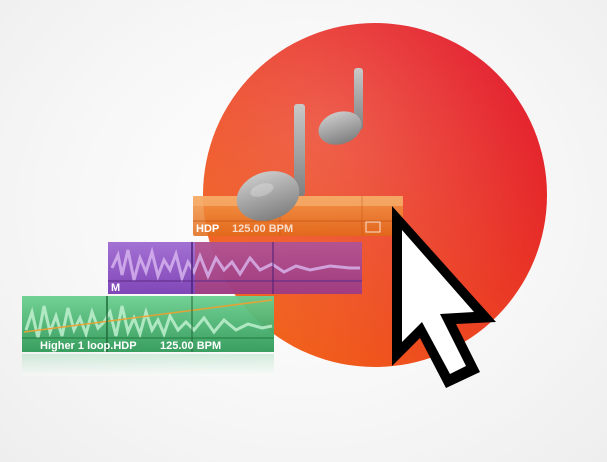 Image resolution: width=607 pixels, height=462 pixels. What do you see at coordinates (235, 268) in the screenshot?
I see `purple-audio-region: M` at bounding box center [235, 268].